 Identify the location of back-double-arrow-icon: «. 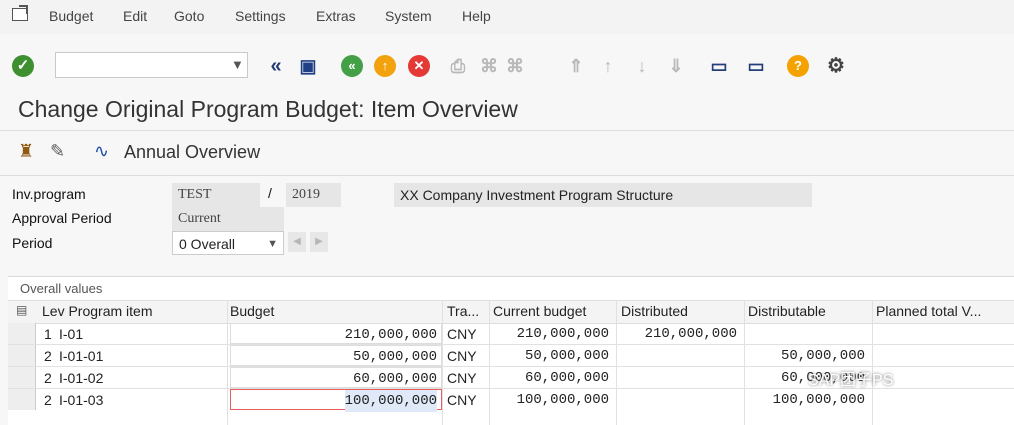
(276, 66).